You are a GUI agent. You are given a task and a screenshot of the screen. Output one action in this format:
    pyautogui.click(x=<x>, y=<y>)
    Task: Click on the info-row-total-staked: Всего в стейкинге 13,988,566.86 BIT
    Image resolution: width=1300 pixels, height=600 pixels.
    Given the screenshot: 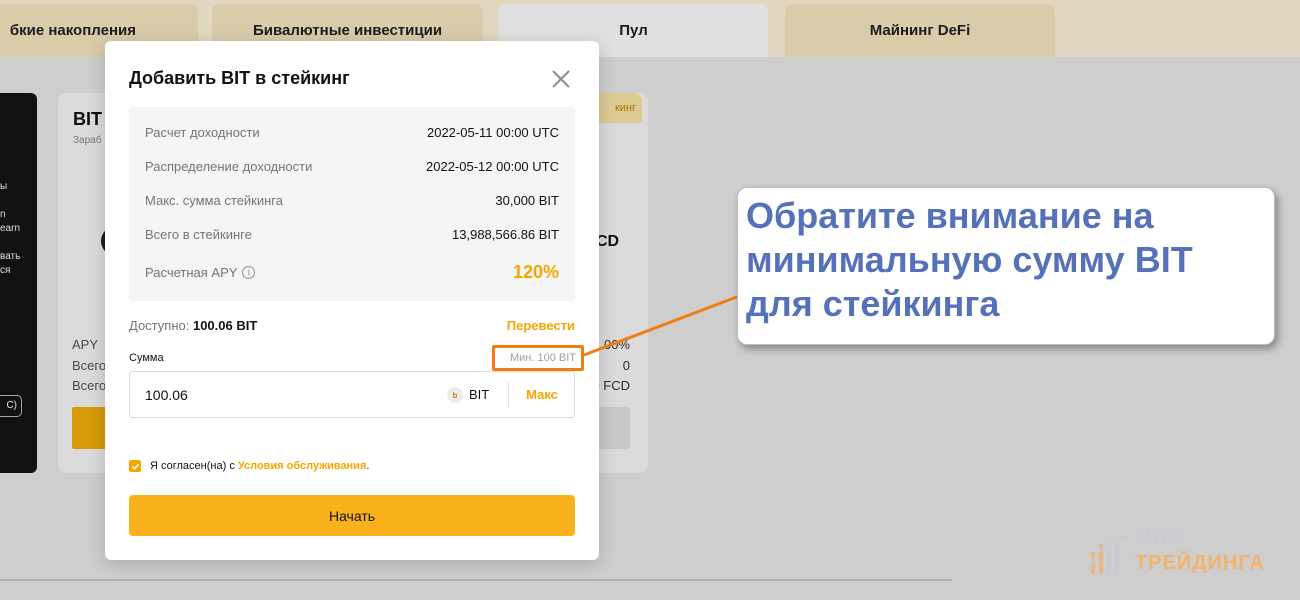 What is the action you would take?
    pyautogui.click(x=352, y=234)
    